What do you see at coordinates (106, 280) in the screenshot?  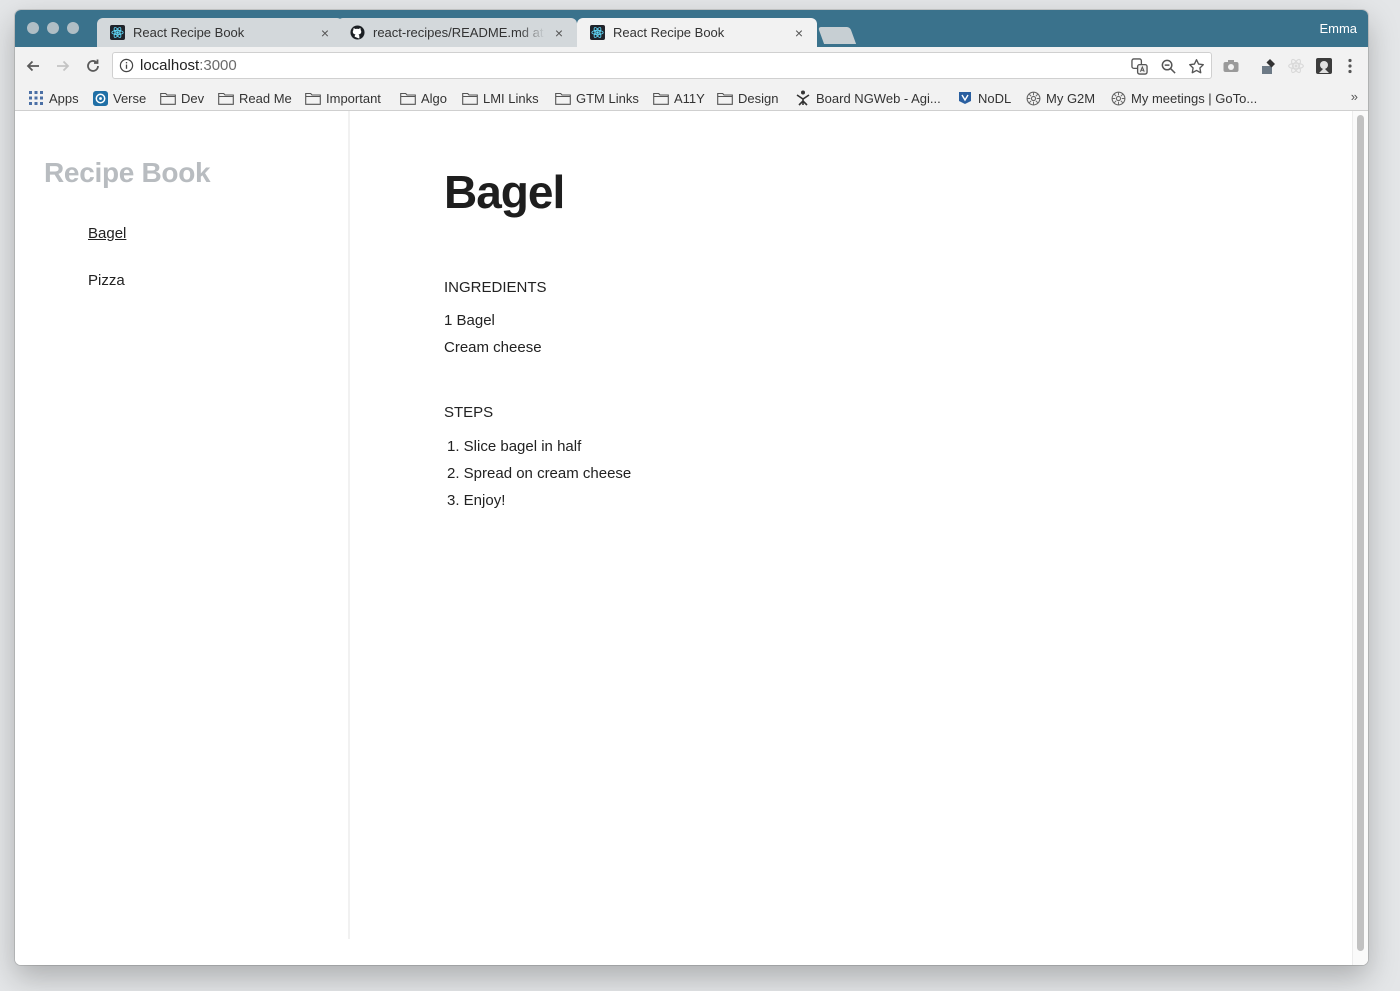 I see `nav-link-pizza: Pizza` at bounding box center [106, 280].